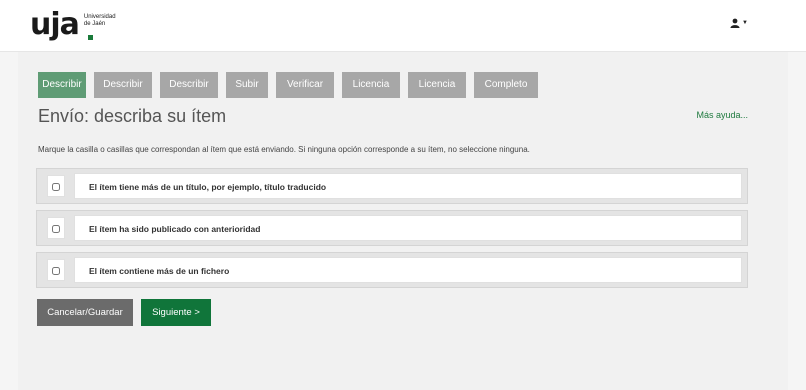 This screenshot has width=806, height=390. I want to click on step-describir-1: Describir, so click(62, 85).